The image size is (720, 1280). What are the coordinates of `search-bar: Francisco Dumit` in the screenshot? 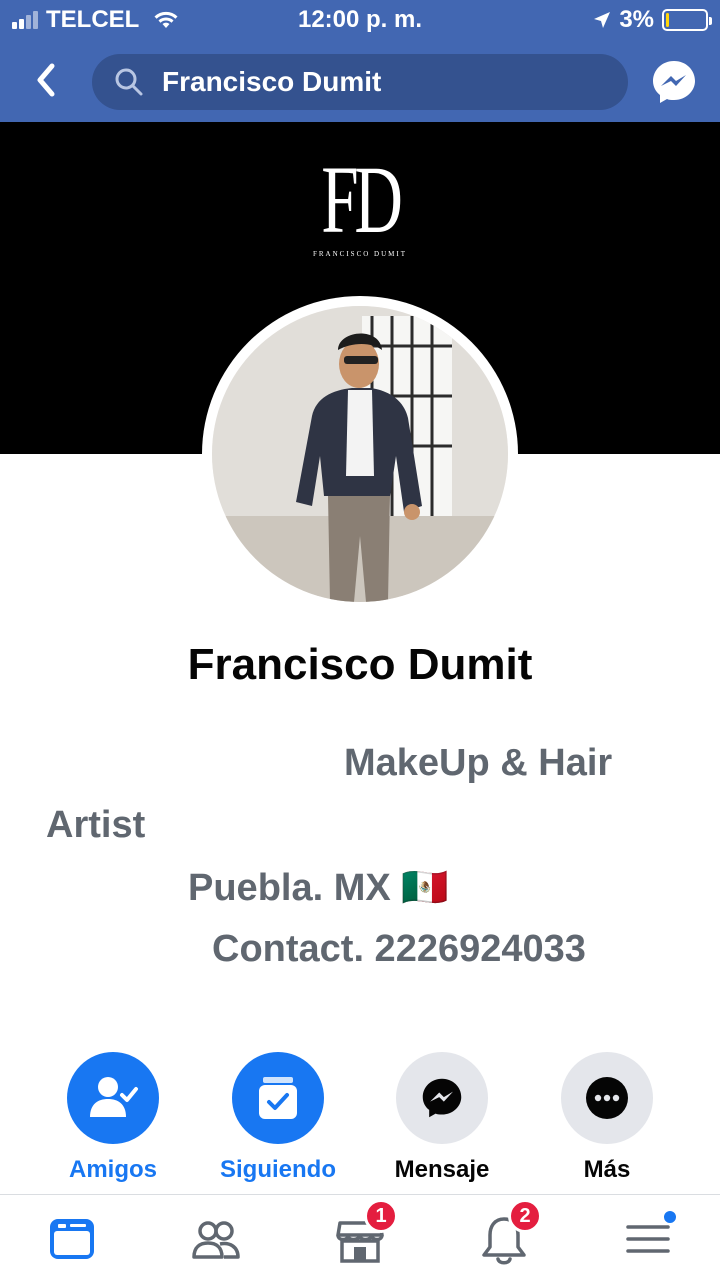 It's located at (360, 82).